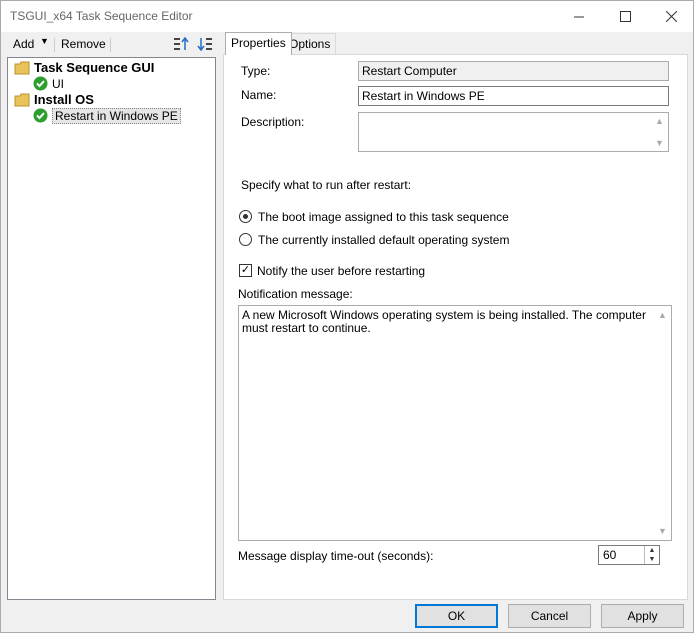  What do you see at coordinates (610, 555) in the screenshot?
I see `timeout-value: 60` at bounding box center [610, 555].